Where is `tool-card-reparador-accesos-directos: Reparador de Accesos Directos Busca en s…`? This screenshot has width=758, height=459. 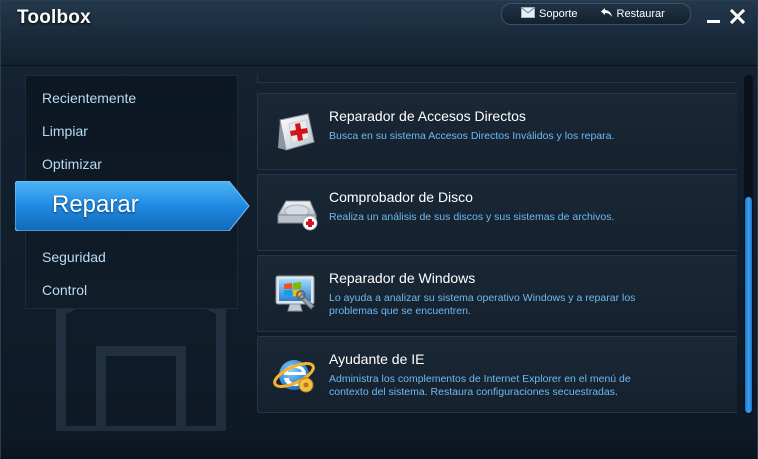
tool-card-reparador-accesos-directos: Reparador de Accesos Directos Busca en s… is located at coordinates (497, 131).